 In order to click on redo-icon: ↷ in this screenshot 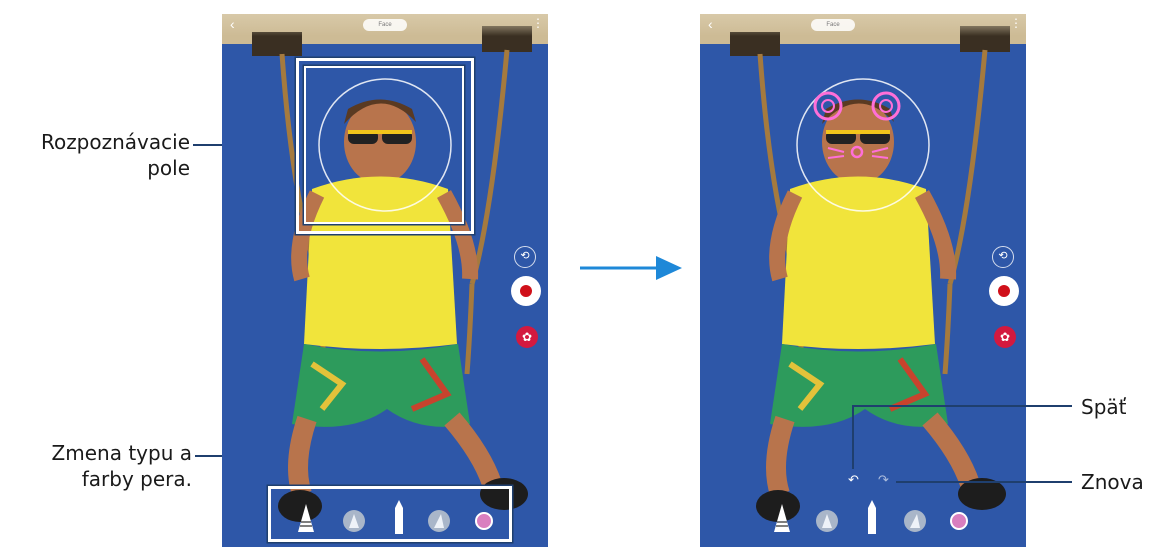, I will do `click(883, 480)`.